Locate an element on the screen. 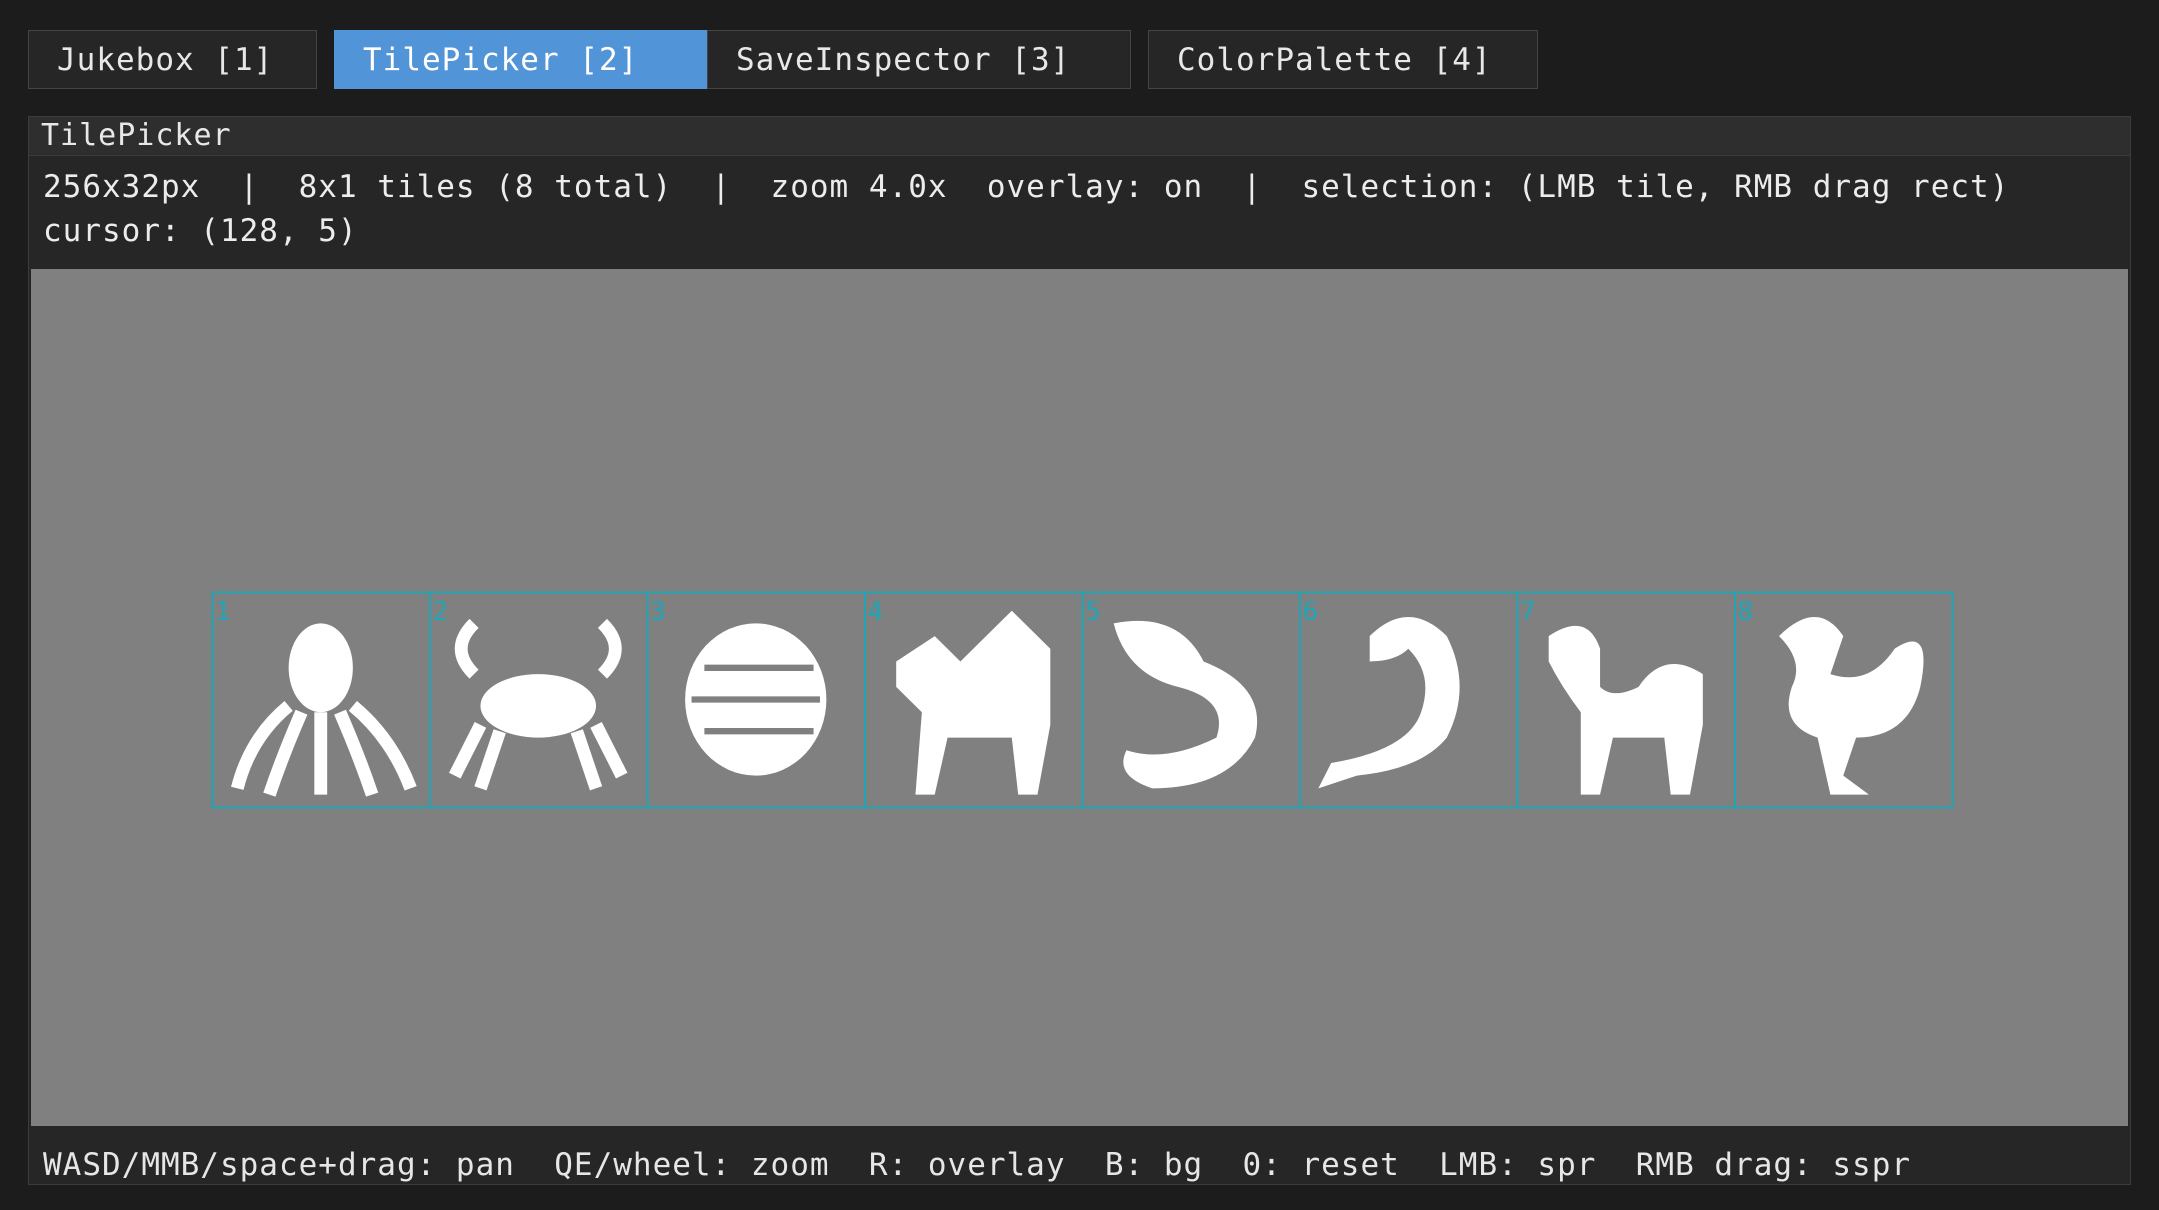  tile-index-label: 1 is located at coordinates (223, 612).